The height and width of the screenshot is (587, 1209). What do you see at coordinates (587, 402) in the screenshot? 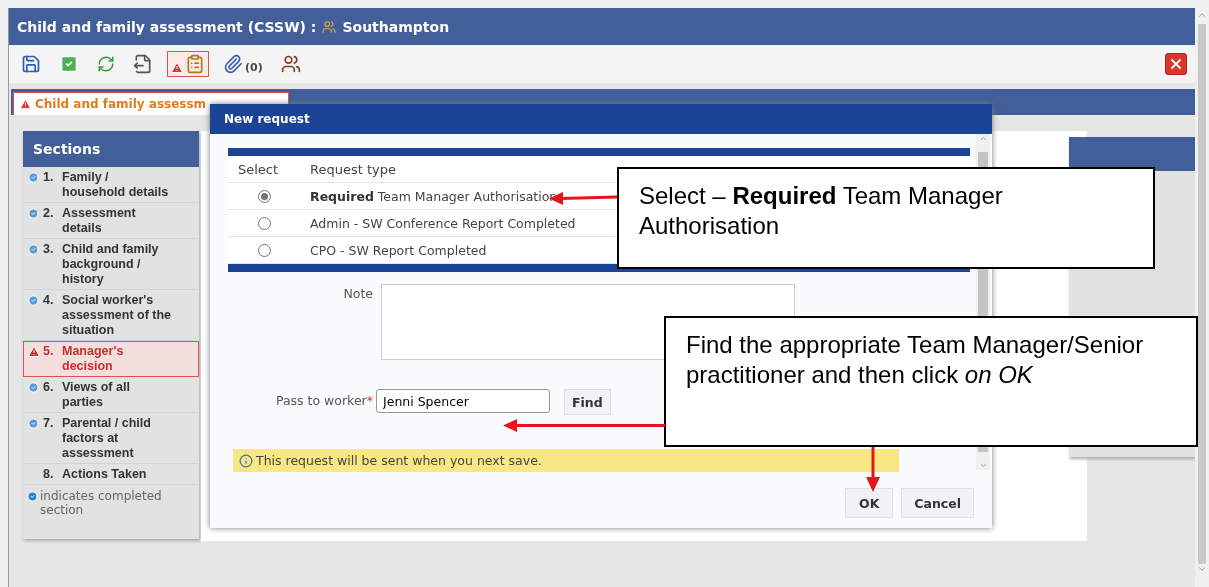
I see `find-button: Find` at bounding box center [587, 402].